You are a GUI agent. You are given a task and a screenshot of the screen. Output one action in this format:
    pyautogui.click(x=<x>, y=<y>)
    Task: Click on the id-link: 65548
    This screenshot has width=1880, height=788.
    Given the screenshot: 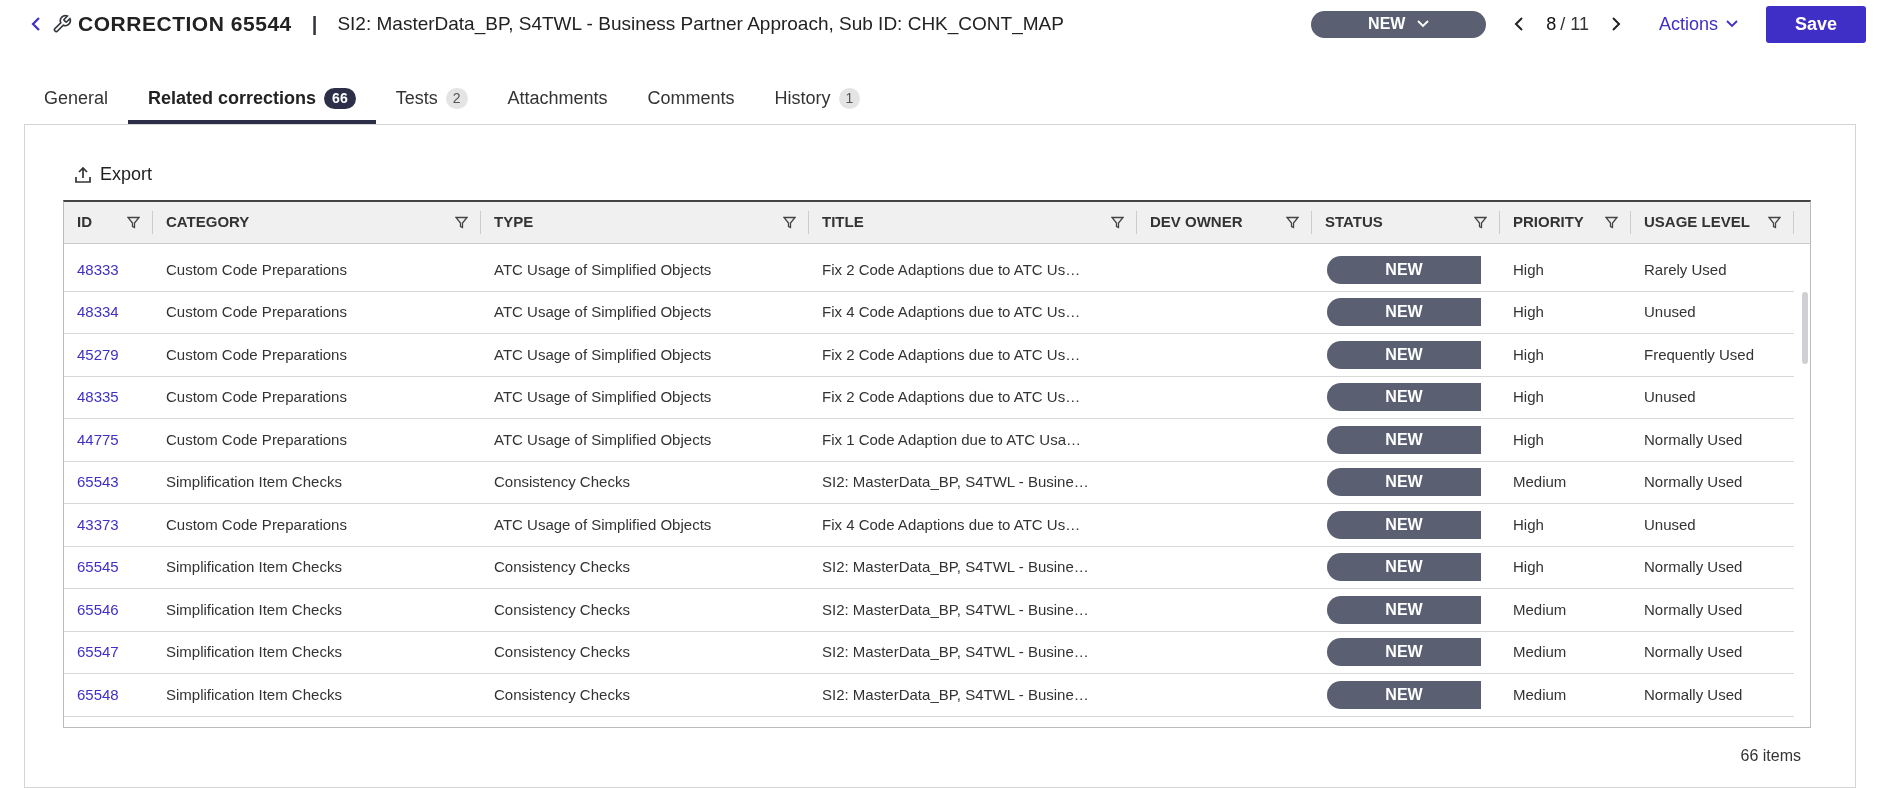 What is the action you would take?
    pyautogui.click(x=98, y=694)
    